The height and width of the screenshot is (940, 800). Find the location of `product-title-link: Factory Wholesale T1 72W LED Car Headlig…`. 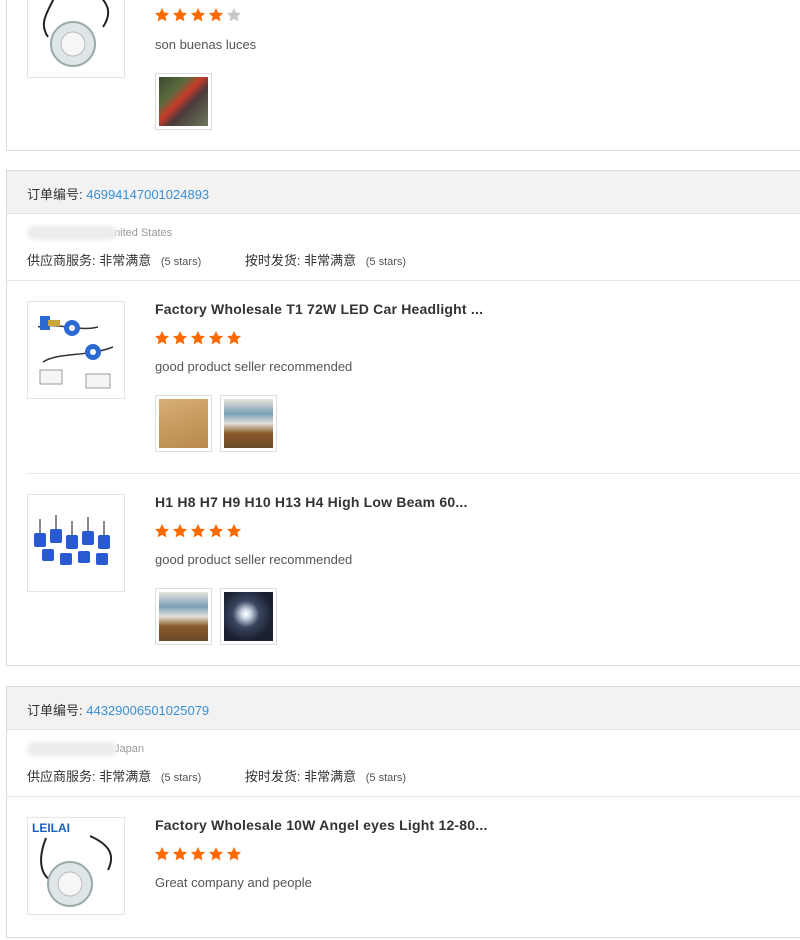

product-title-link: Factory Wholesale T1 72W LED Car Headlig… is located at coordinates (319, 309).